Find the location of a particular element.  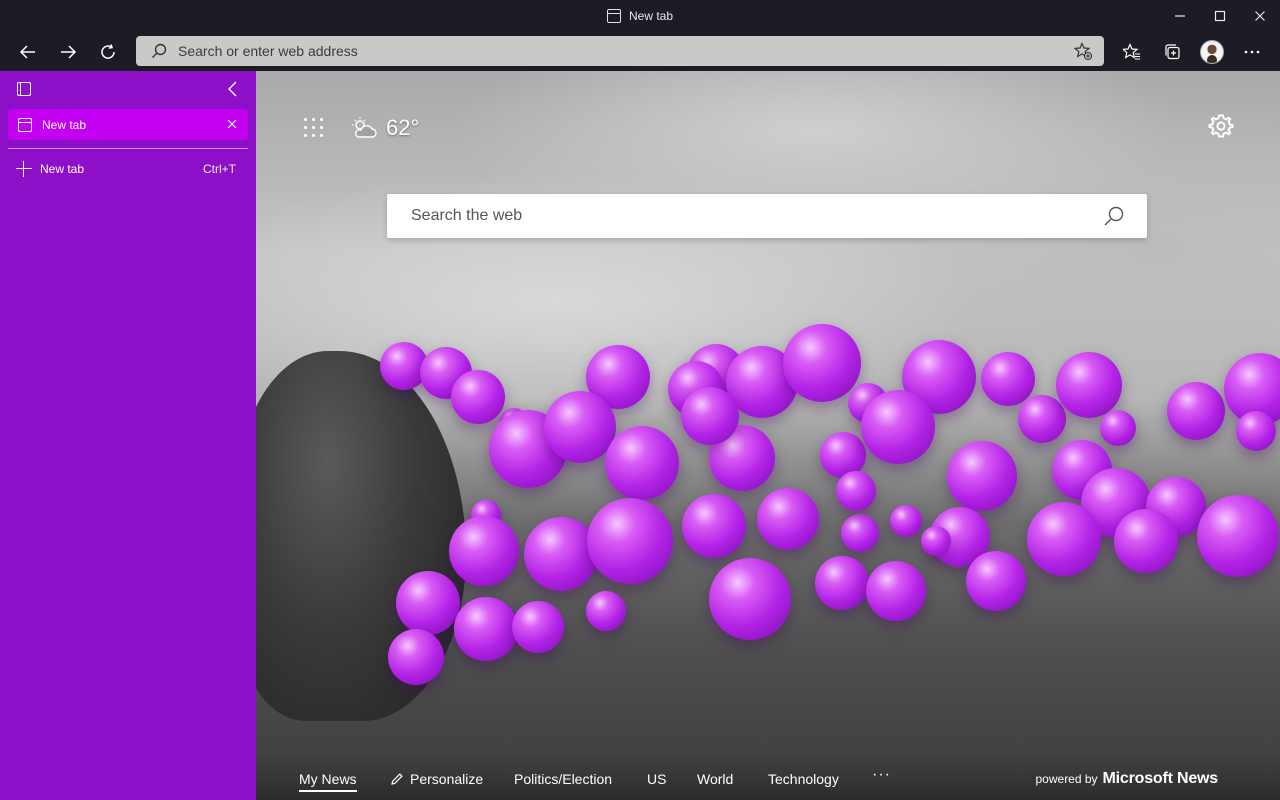

minimize-icon is located at coordinates (1180, 16).